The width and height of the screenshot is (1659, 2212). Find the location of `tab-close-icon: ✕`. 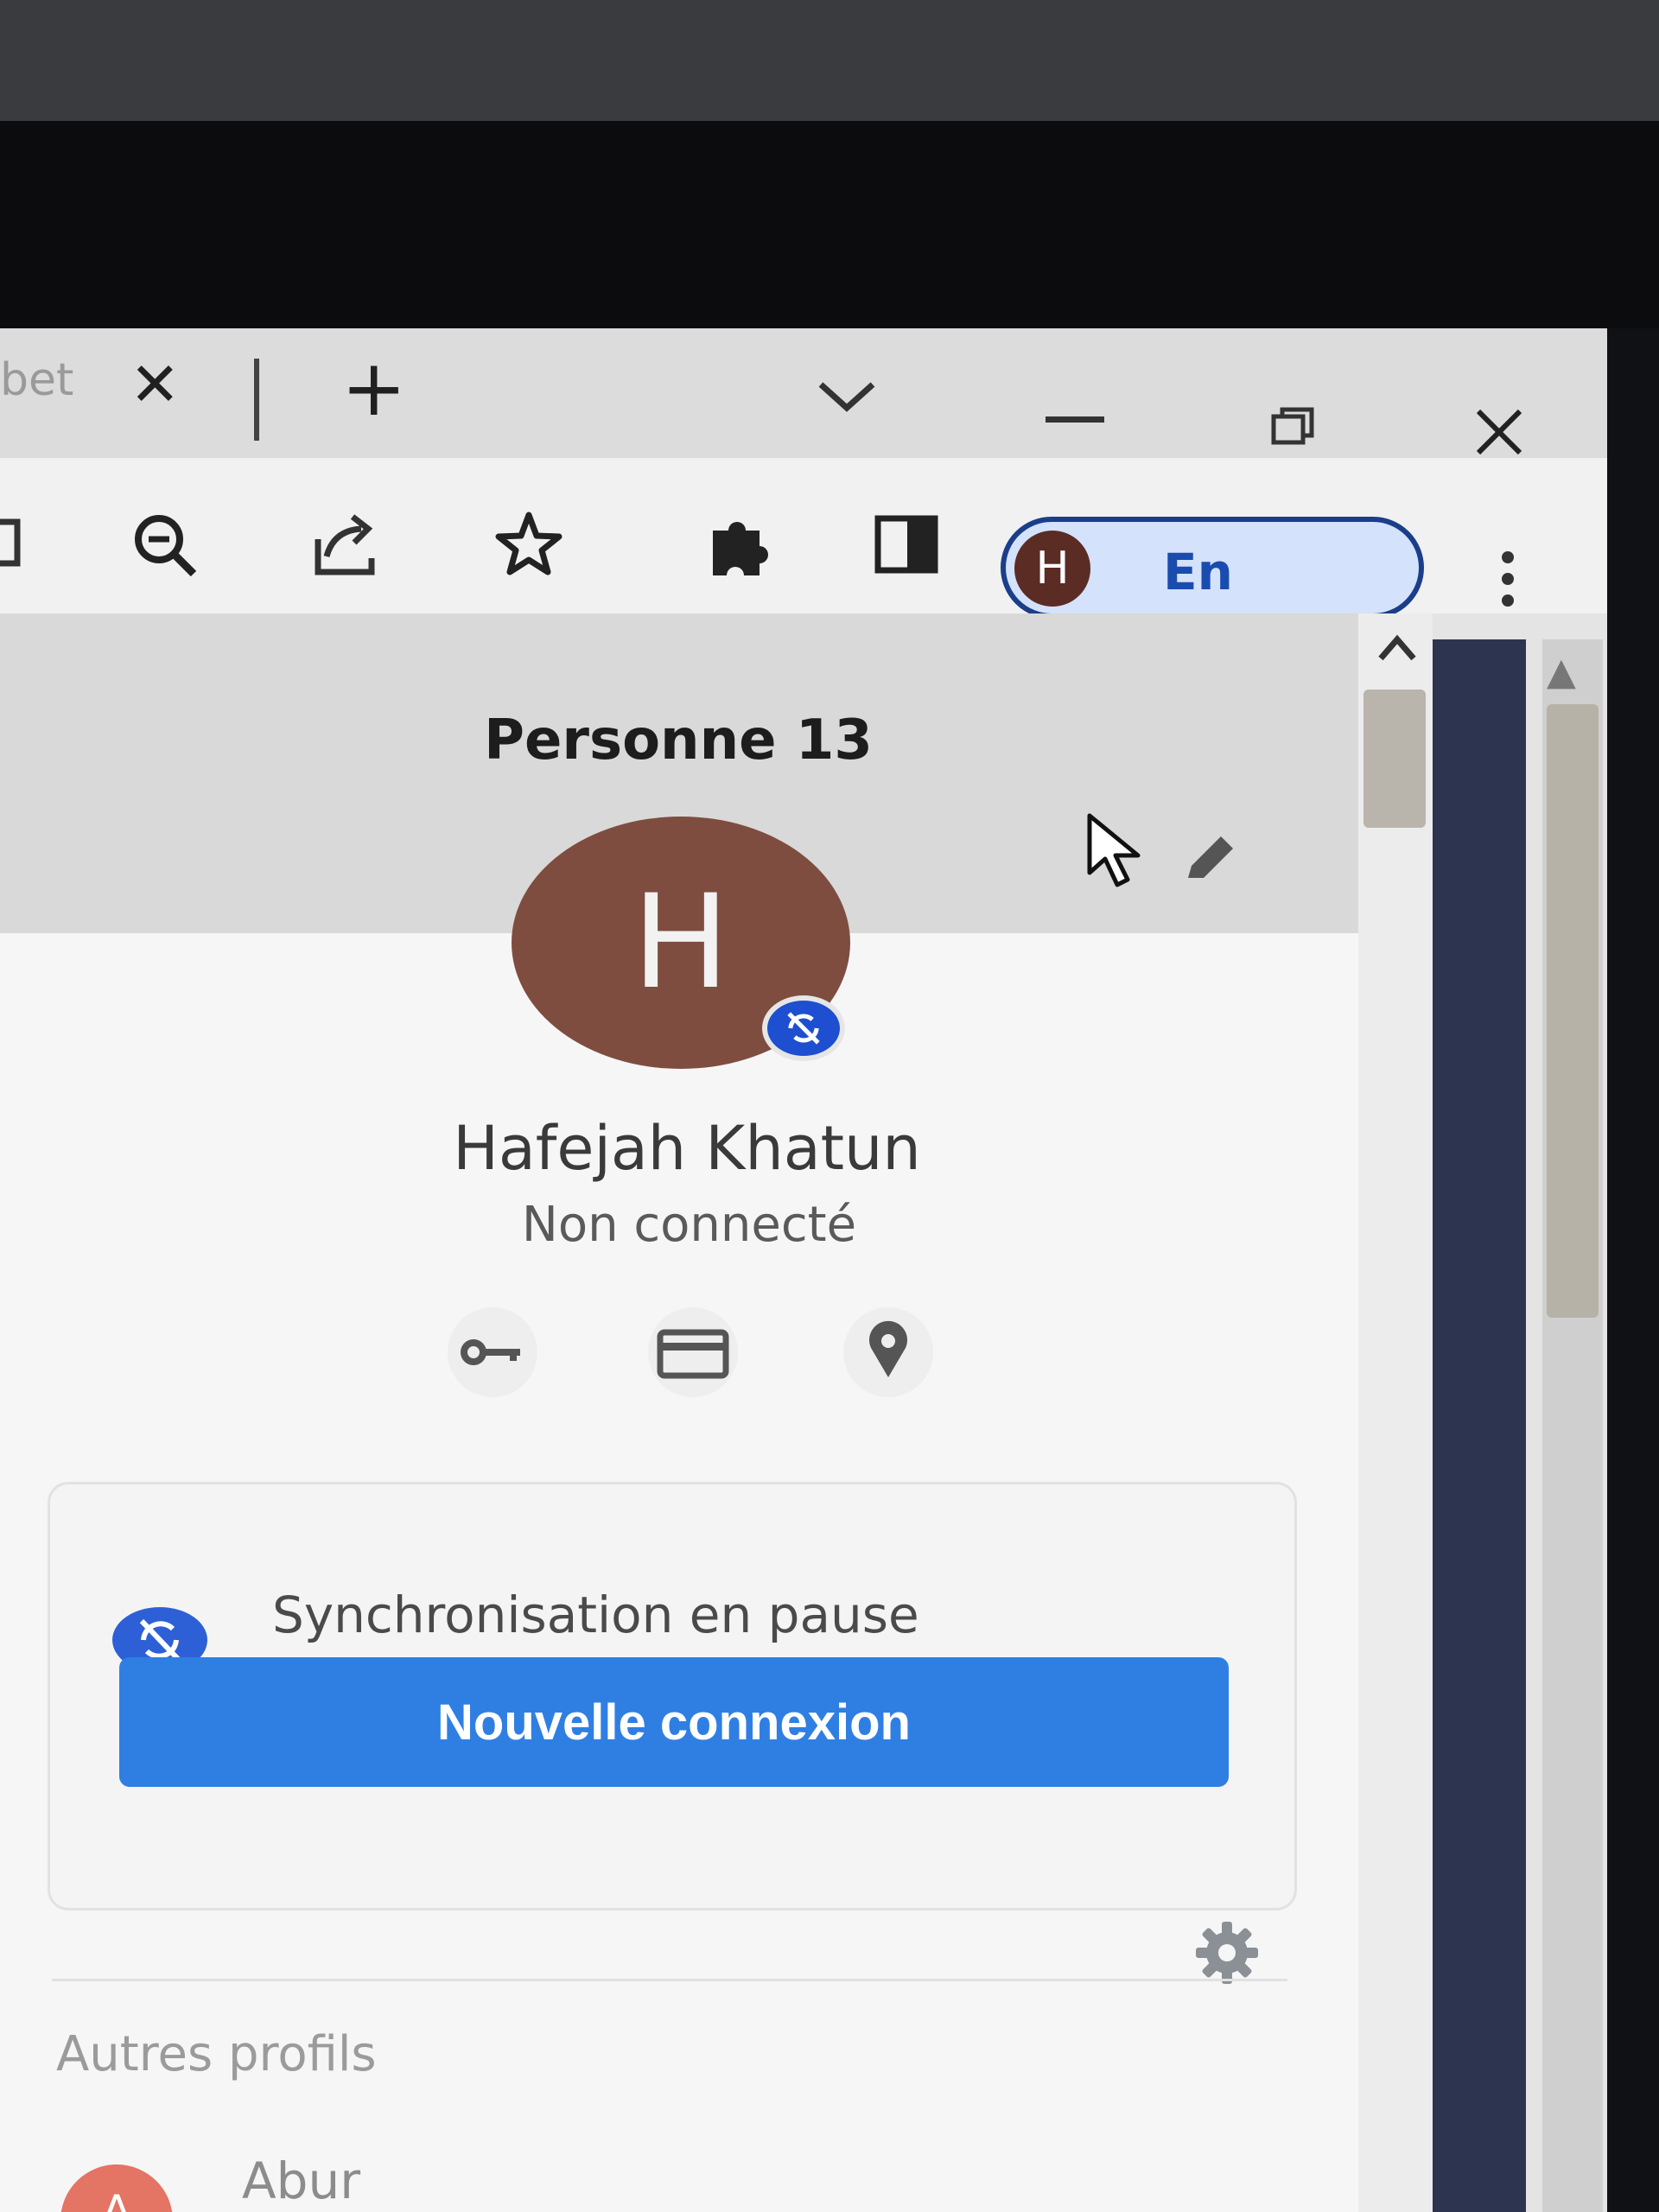

tab-close-icon: ✕ is located at coordinates (155, 384).